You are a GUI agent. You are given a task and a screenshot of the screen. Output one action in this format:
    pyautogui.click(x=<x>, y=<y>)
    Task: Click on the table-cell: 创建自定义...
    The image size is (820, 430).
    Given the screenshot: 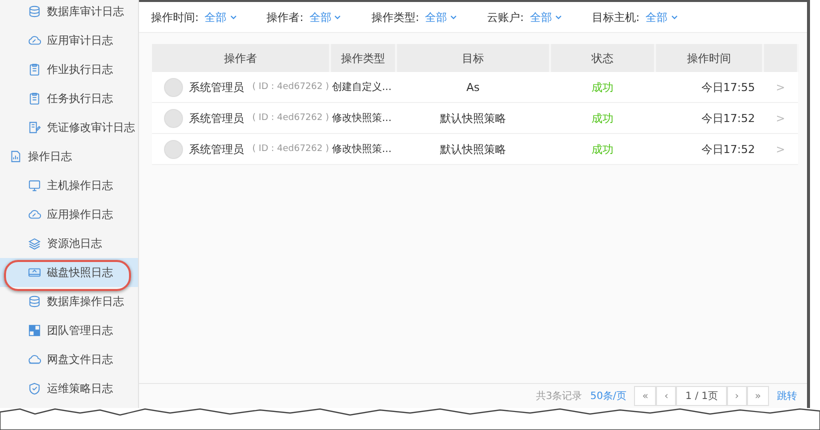 What is the action you would take?
    pyautogui.click(x=363, y=87)
    